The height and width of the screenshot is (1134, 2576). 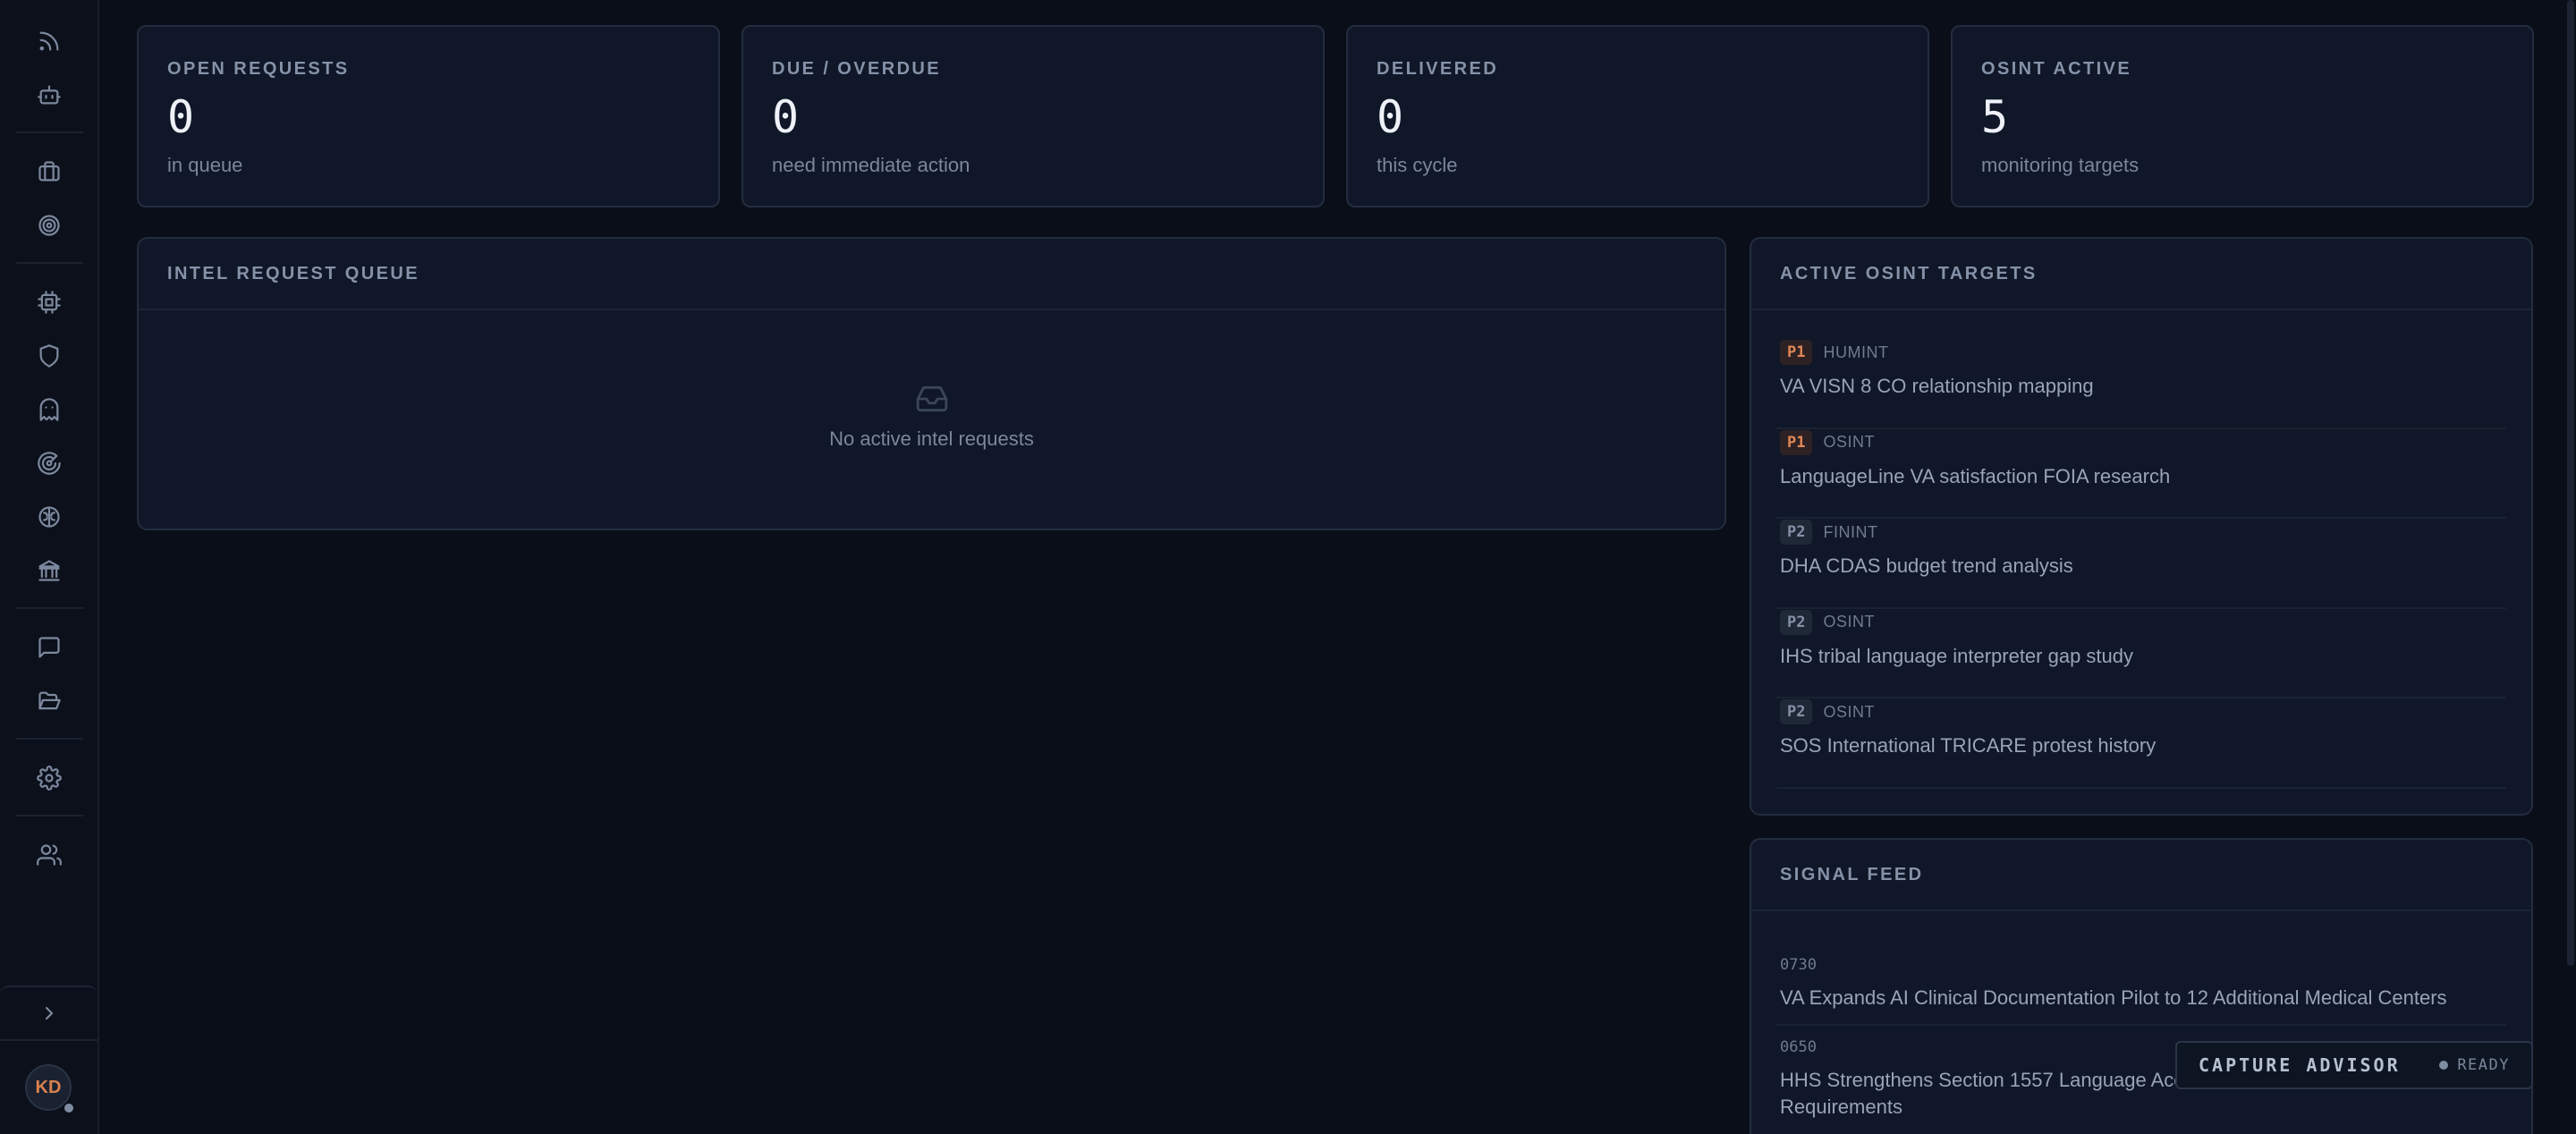 What do you see at coordinates (69, 1108) in the screenshot?
I see `presence-status-dot` at bounding box center [69, 1108].